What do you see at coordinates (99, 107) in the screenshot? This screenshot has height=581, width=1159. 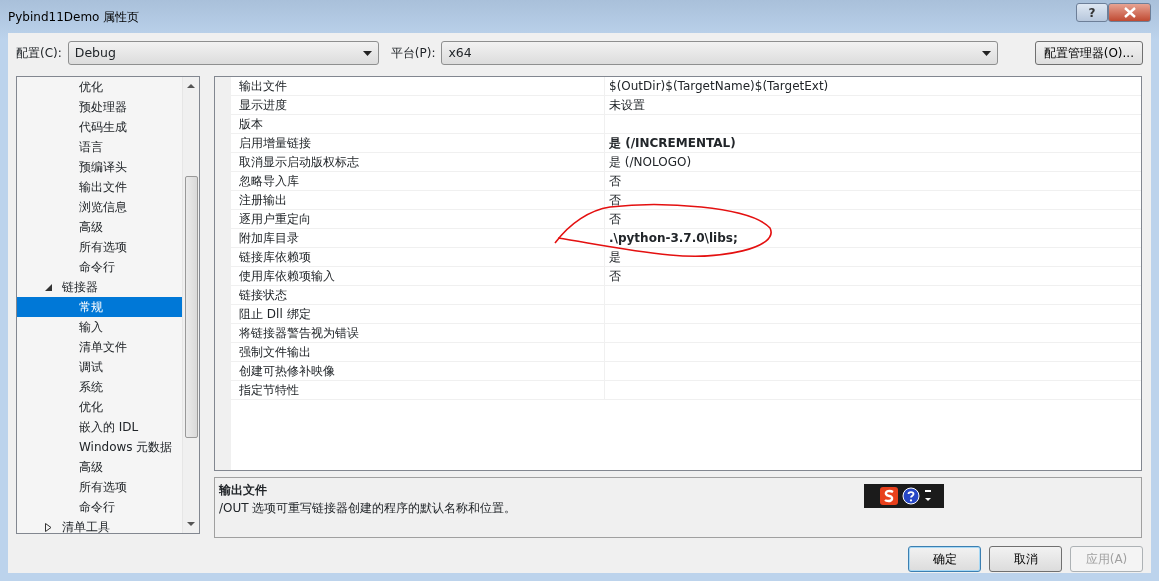 I see `tree-item: 预处理器` at bounding box center [99, 107].